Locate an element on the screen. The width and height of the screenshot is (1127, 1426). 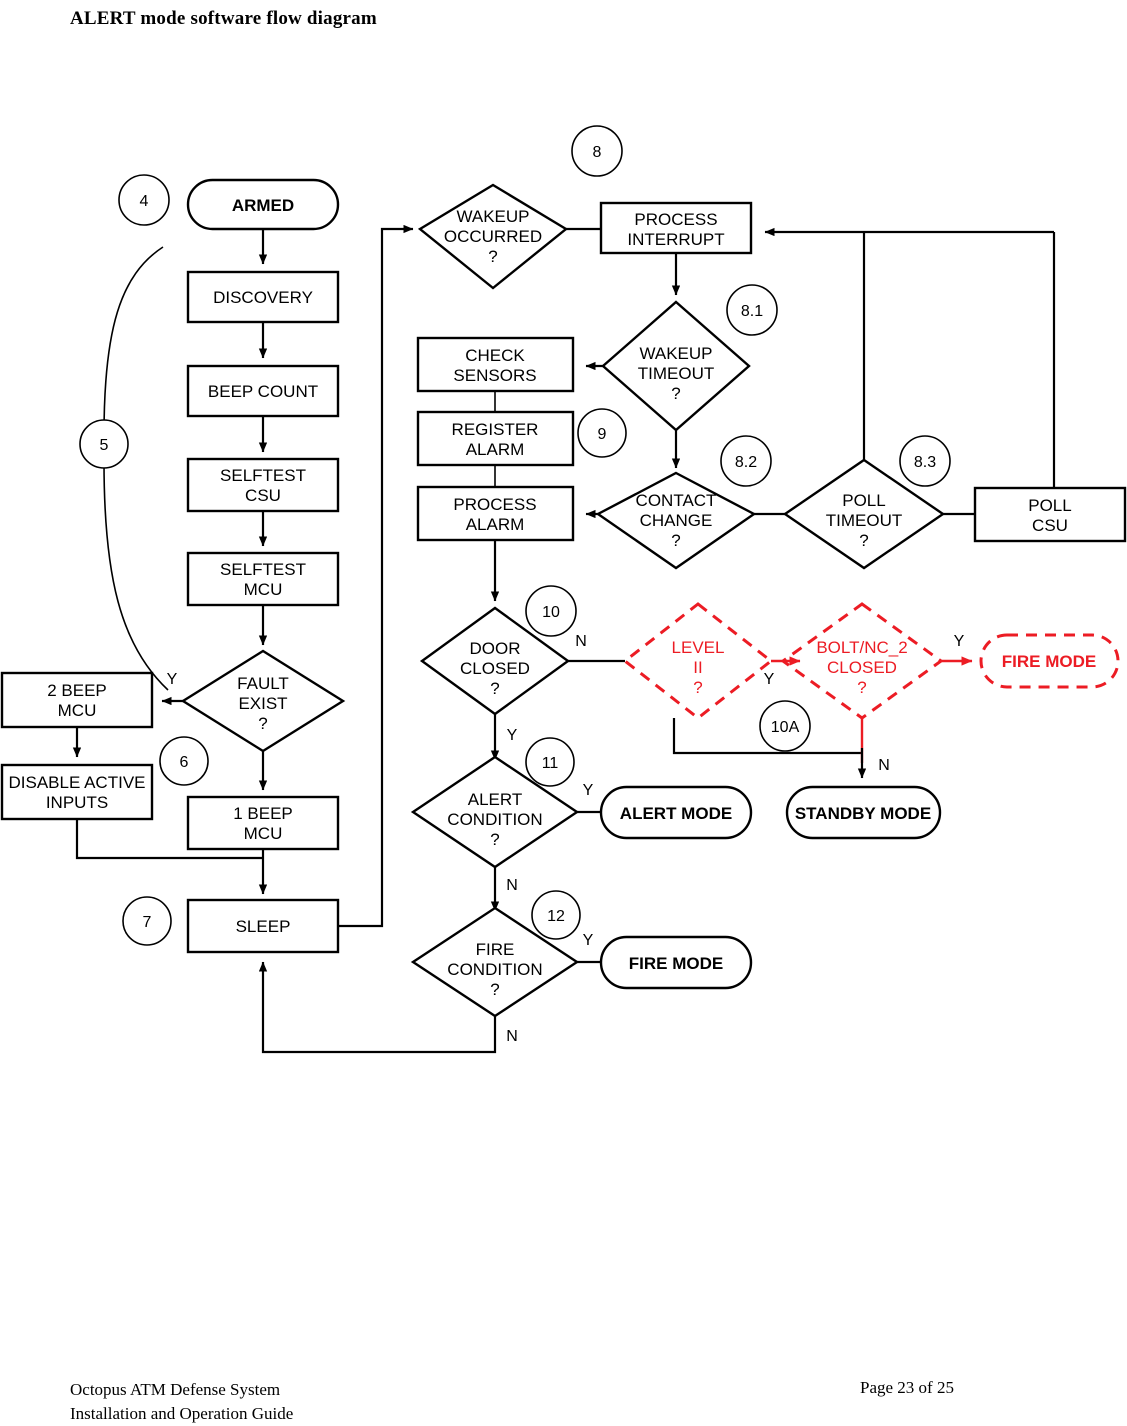
node-fire-mode-red-label: FIRE MODE is located at coordinates (1049, 661).